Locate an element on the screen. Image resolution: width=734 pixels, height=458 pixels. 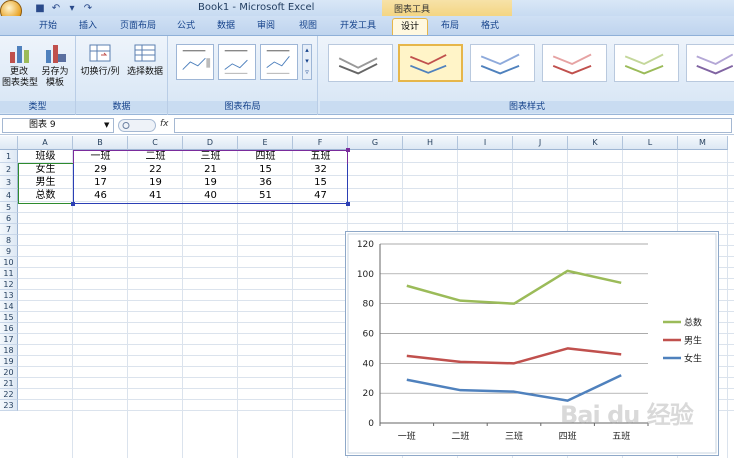
row-header-12: 12 is located at coordinates (9, 284).